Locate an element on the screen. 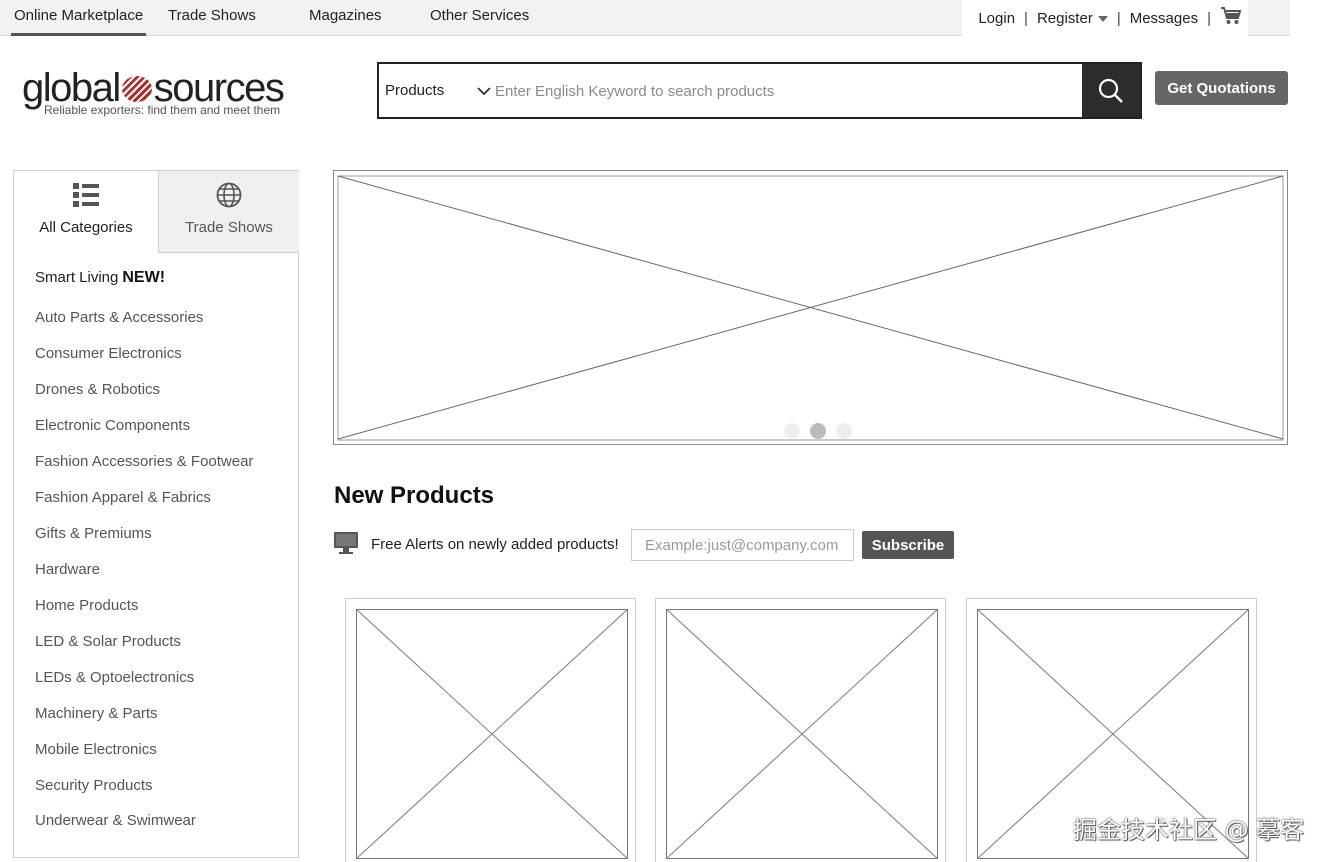 This screenshot has height=862, width=1332. logo-swirl-icon is located at coordinates (136, 89).